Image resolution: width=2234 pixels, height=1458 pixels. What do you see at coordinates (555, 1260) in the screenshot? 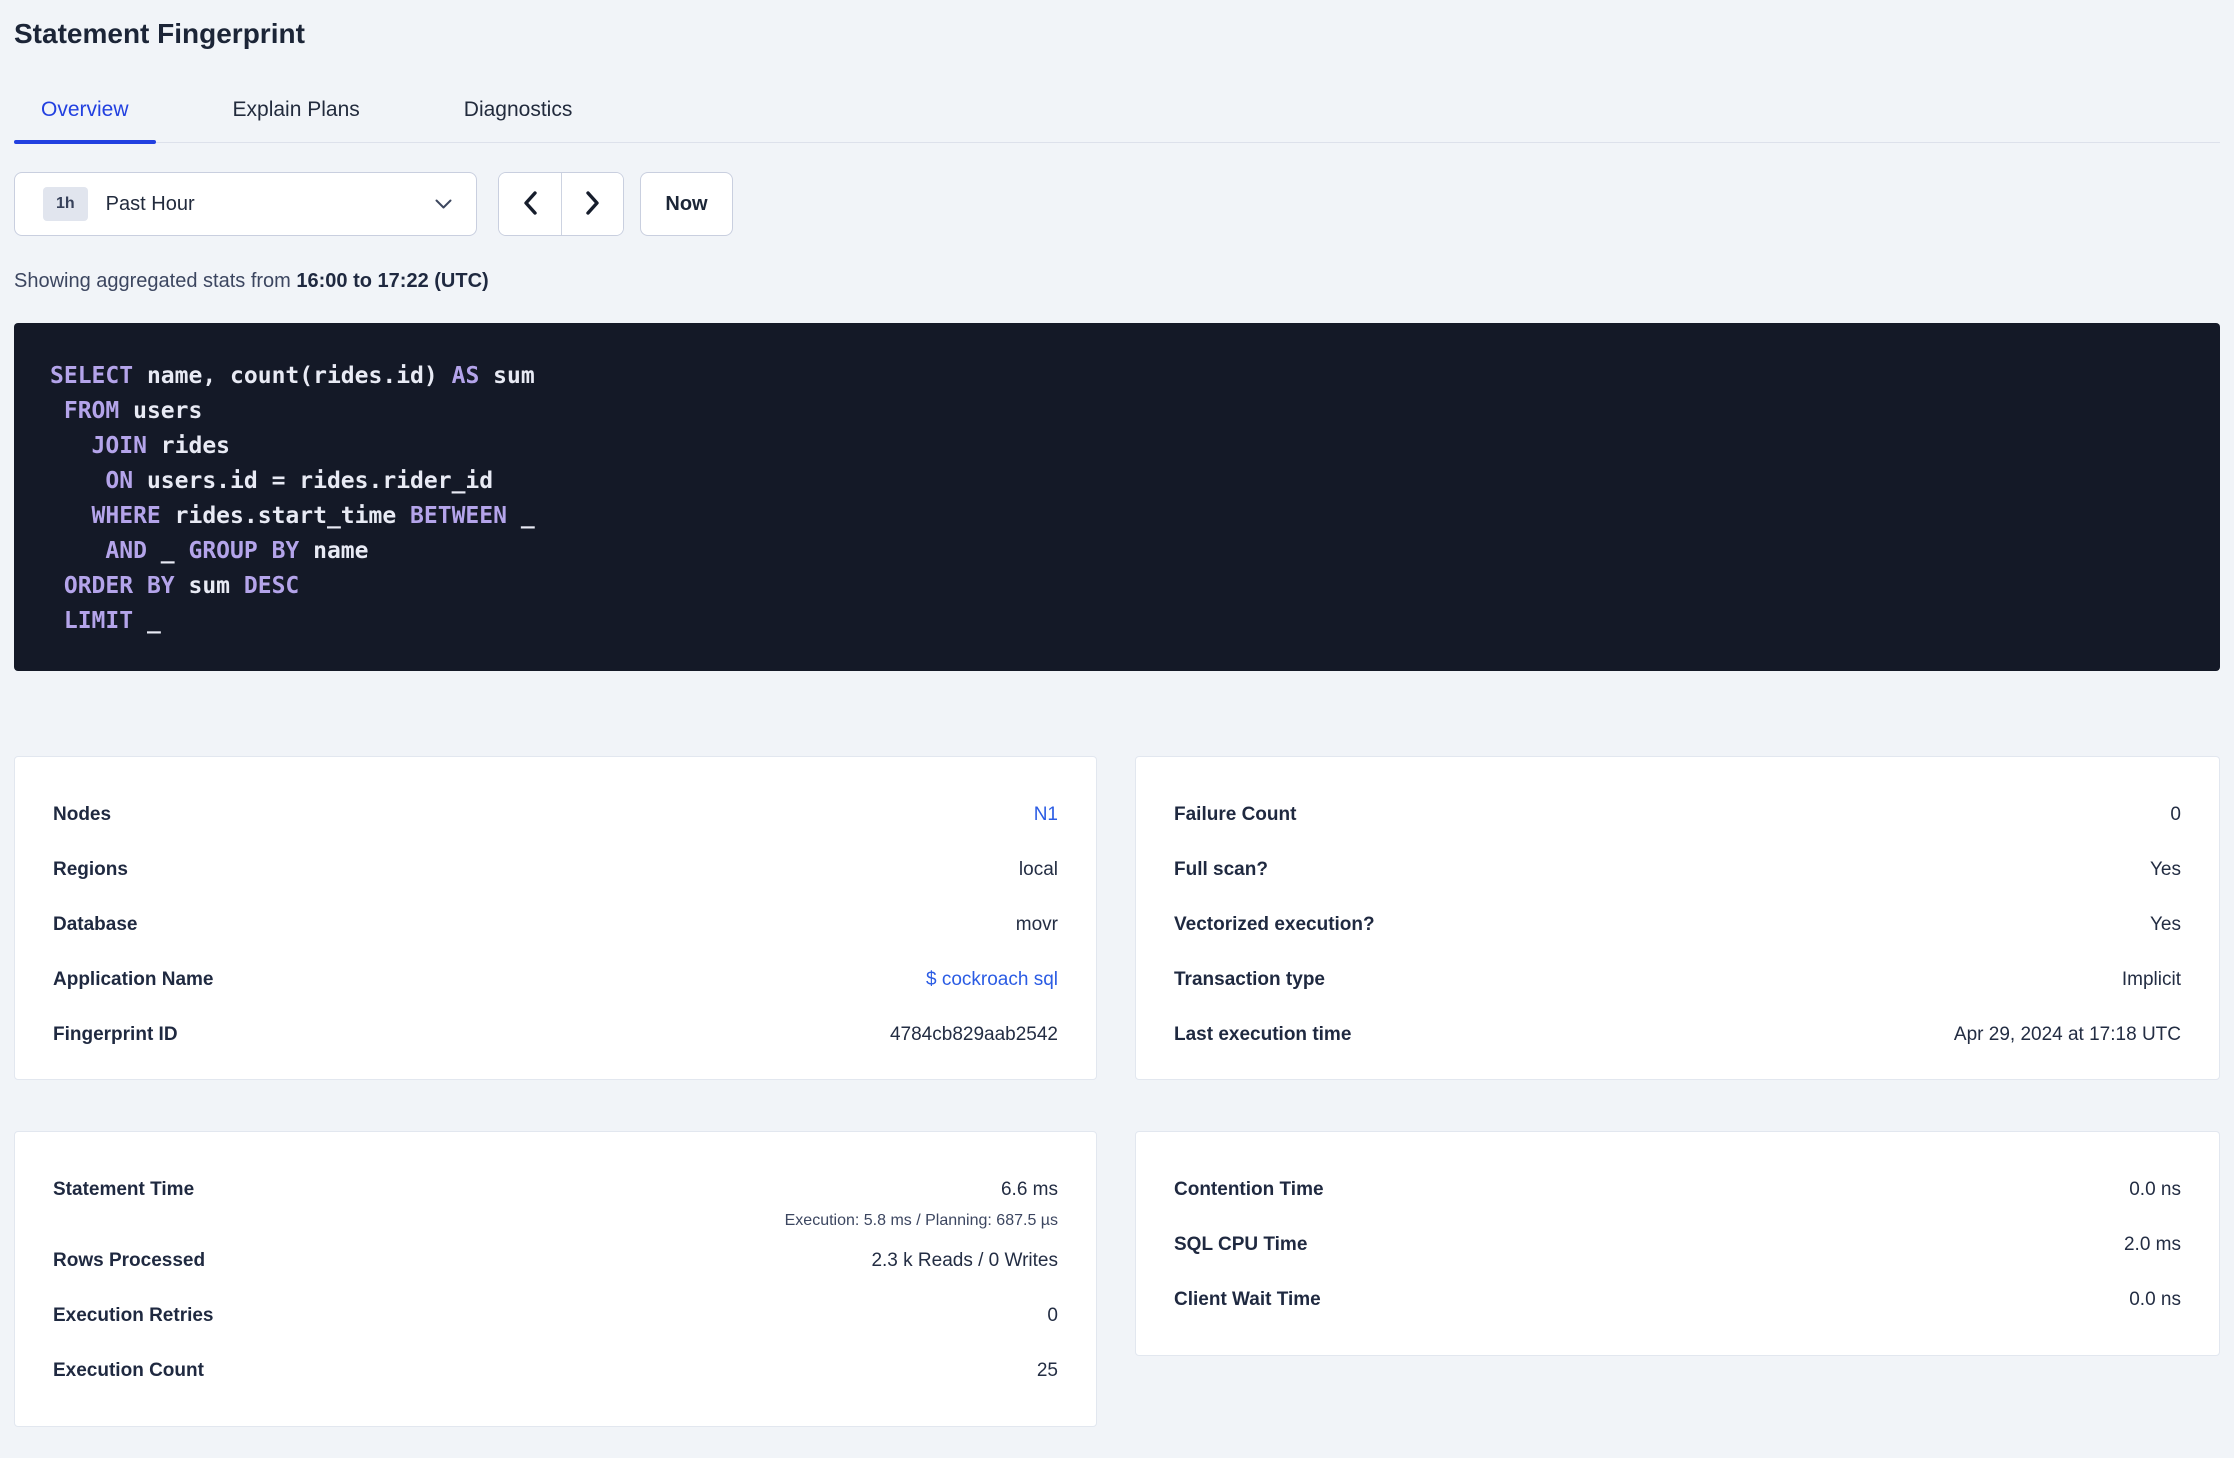
I see `stat-row: Rows Processed 2.3 k Reads / 0 Writes` at bounding box center [555, 1260].